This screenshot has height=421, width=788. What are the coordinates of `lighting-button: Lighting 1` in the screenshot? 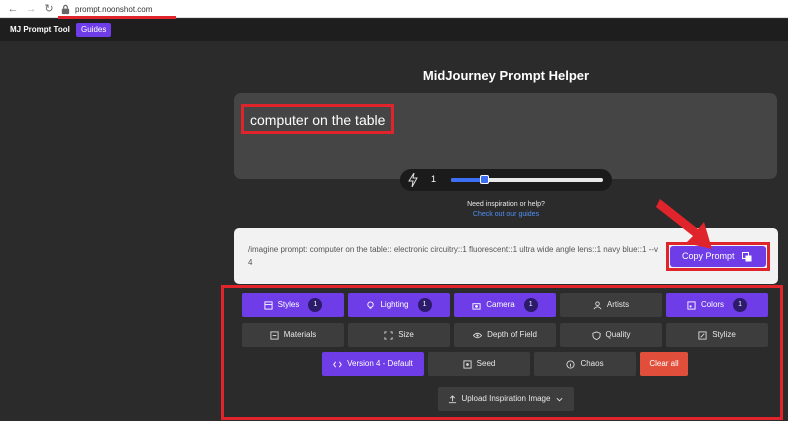 It's located at (399, 305).